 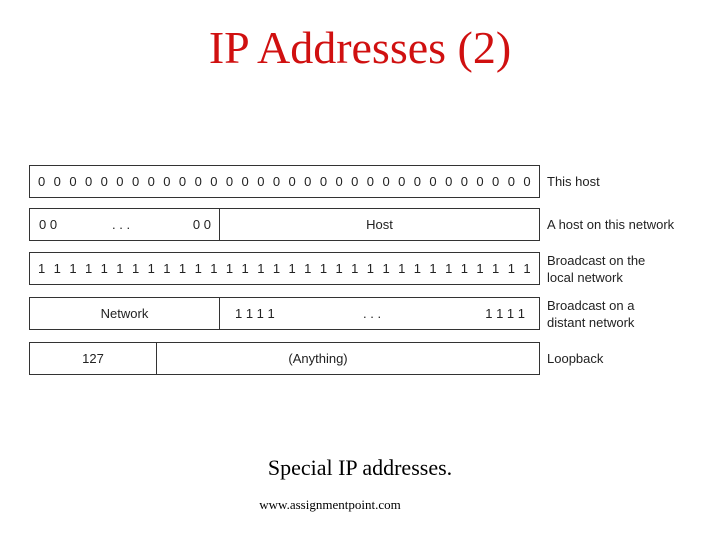 What do you see at coordinates (596, 269) in the screenshot?
I see `row-description: Broadcast on the local network` at bounding box center [596, 269].